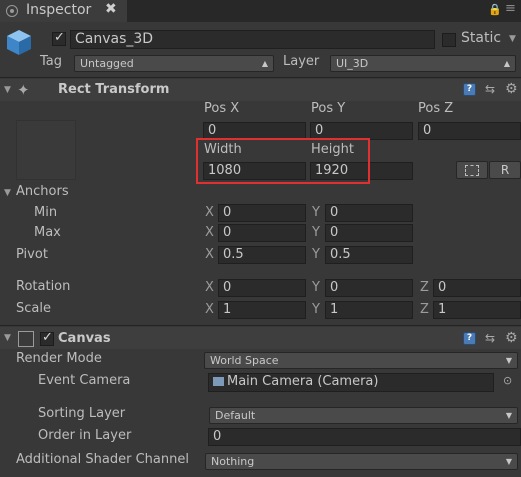 Image resolution: width=521 pixels, height=477 pixels. I want to click on raw-edit-button: R, so click(505, 170).